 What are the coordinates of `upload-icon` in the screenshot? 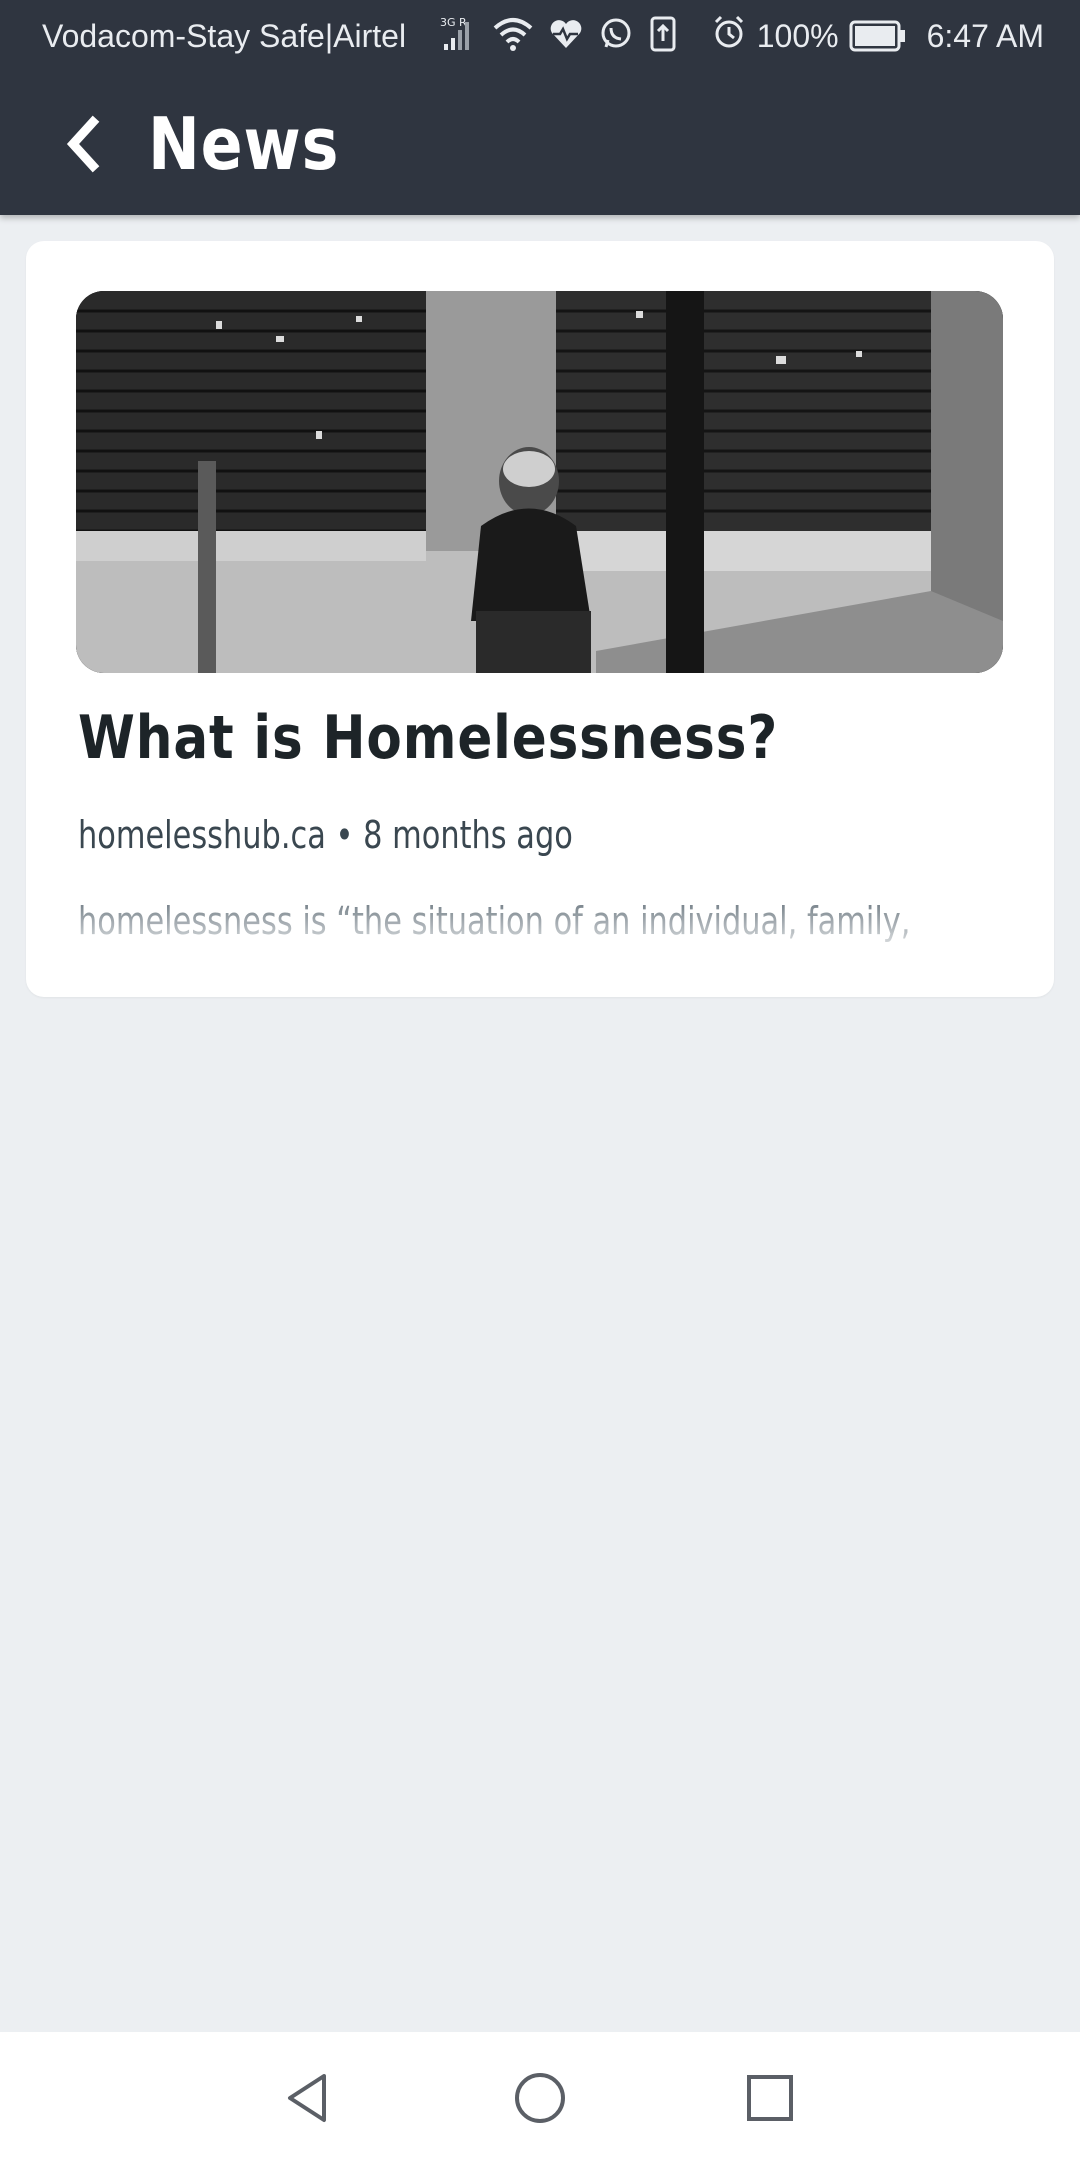 It's located at (663, 34).